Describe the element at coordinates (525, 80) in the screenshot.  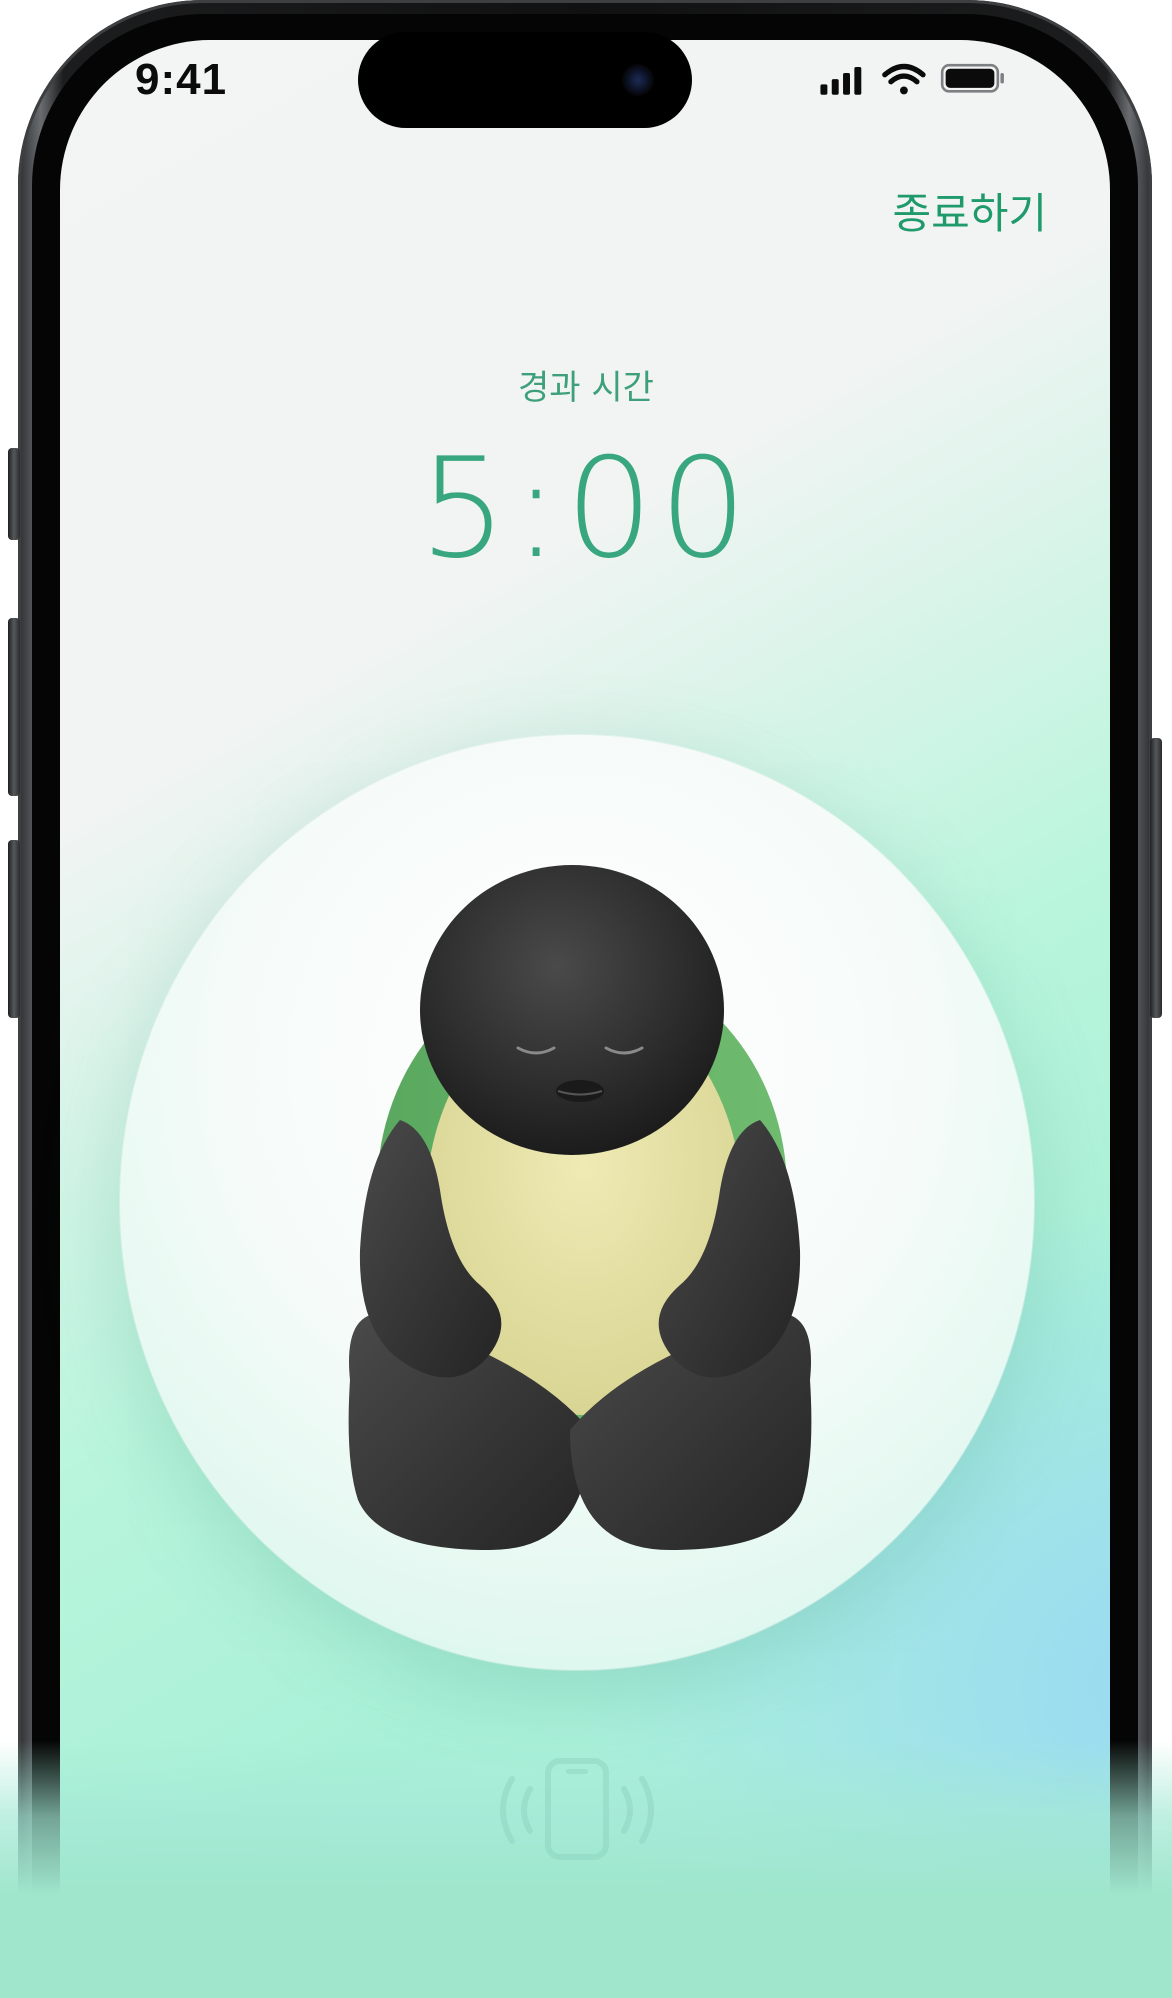
I see `dynamic-island` at that location.